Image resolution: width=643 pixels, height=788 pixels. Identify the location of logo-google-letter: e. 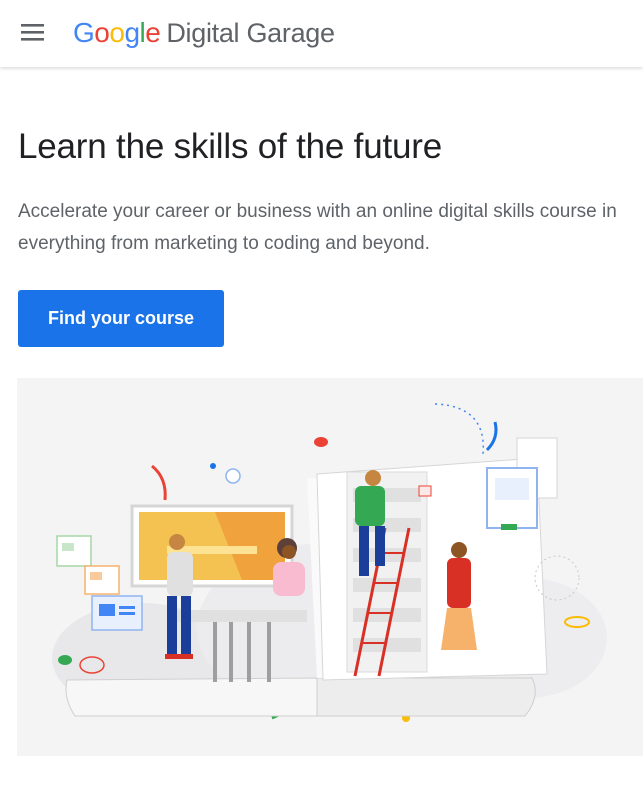
(153, 32).